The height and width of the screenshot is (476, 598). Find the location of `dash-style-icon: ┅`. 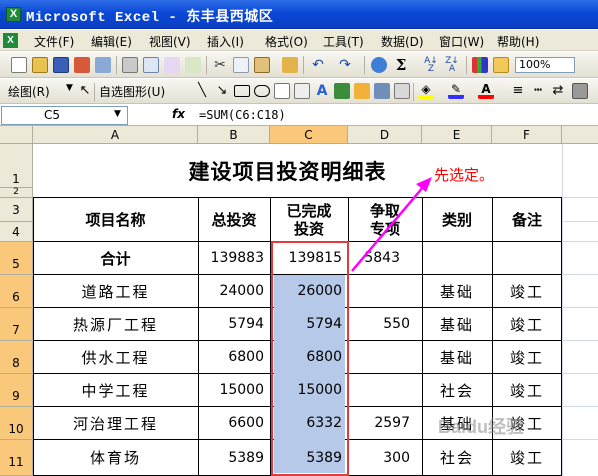

dash-style-icon: ┅ is located at coordinates (538, 91).